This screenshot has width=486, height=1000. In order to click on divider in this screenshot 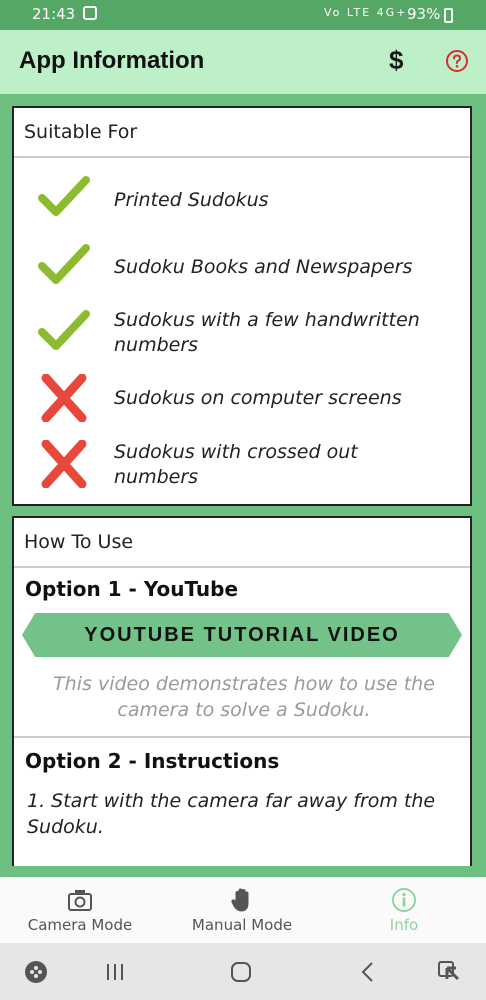, I will do `click(242, 737)`.